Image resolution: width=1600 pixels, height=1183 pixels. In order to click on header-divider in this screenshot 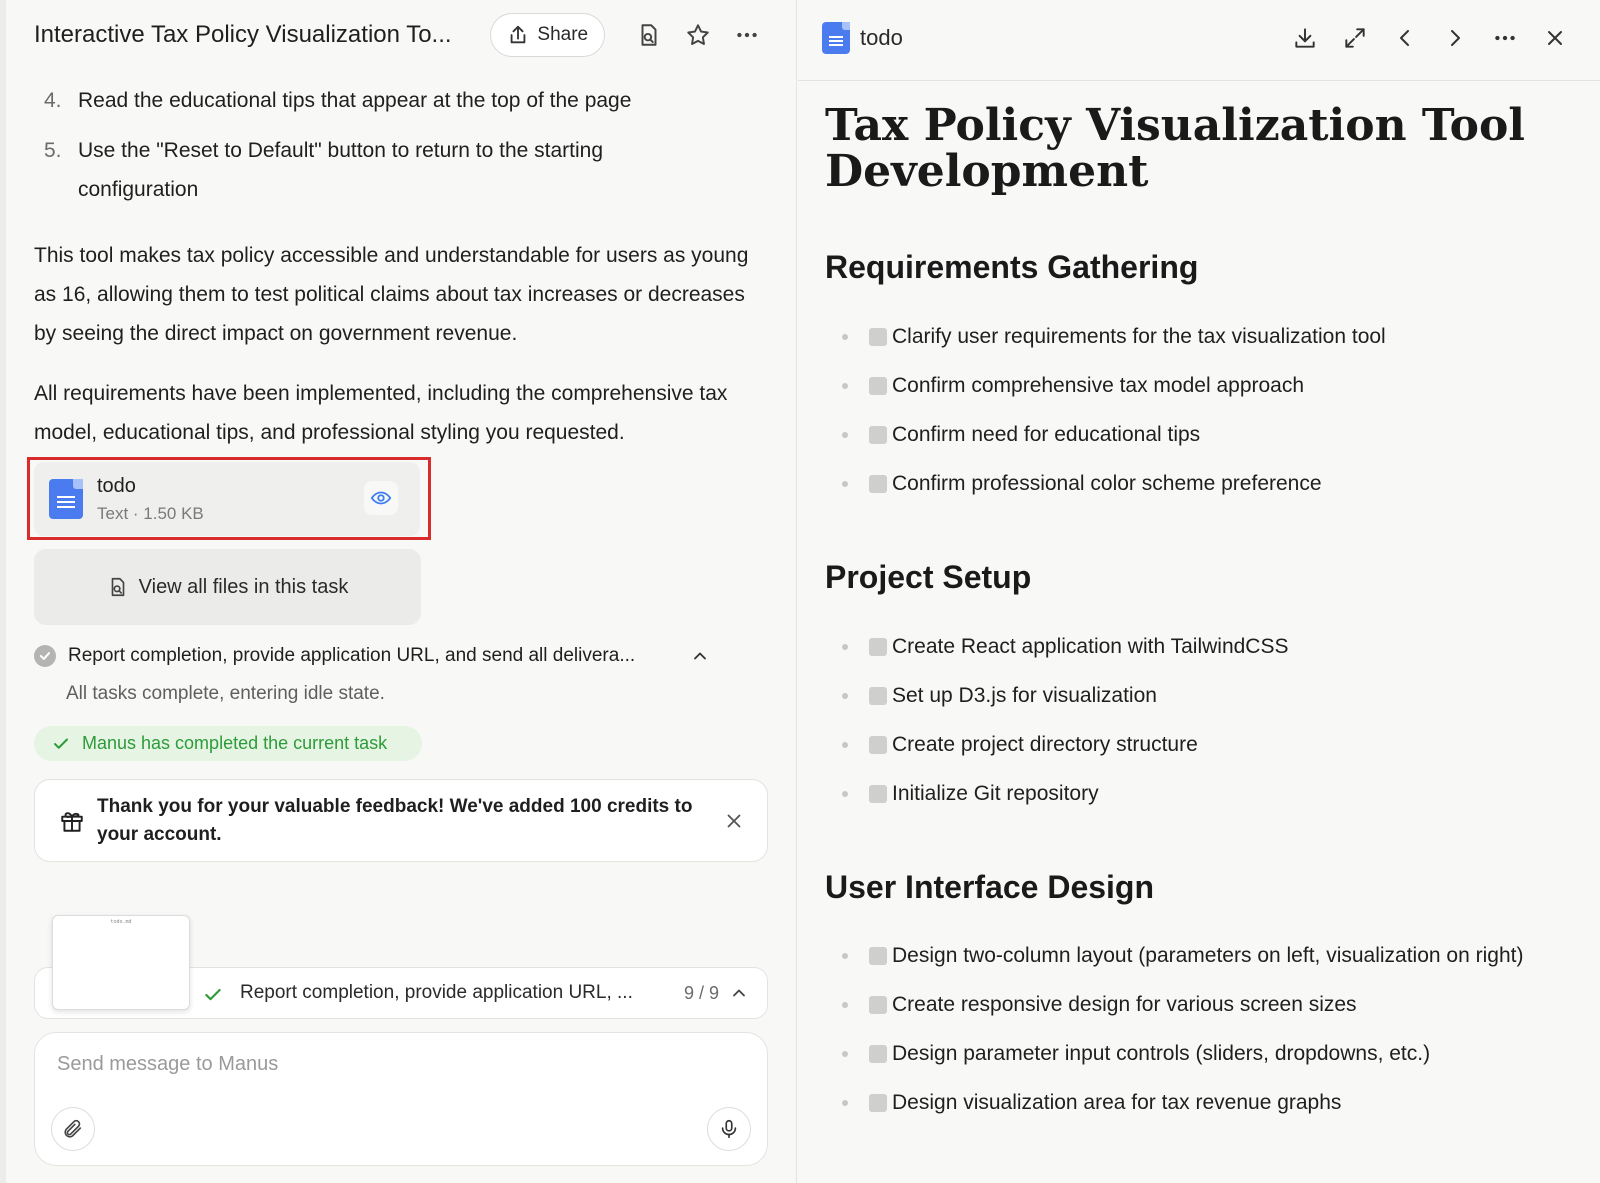, I will do `click(1199, 80)`.